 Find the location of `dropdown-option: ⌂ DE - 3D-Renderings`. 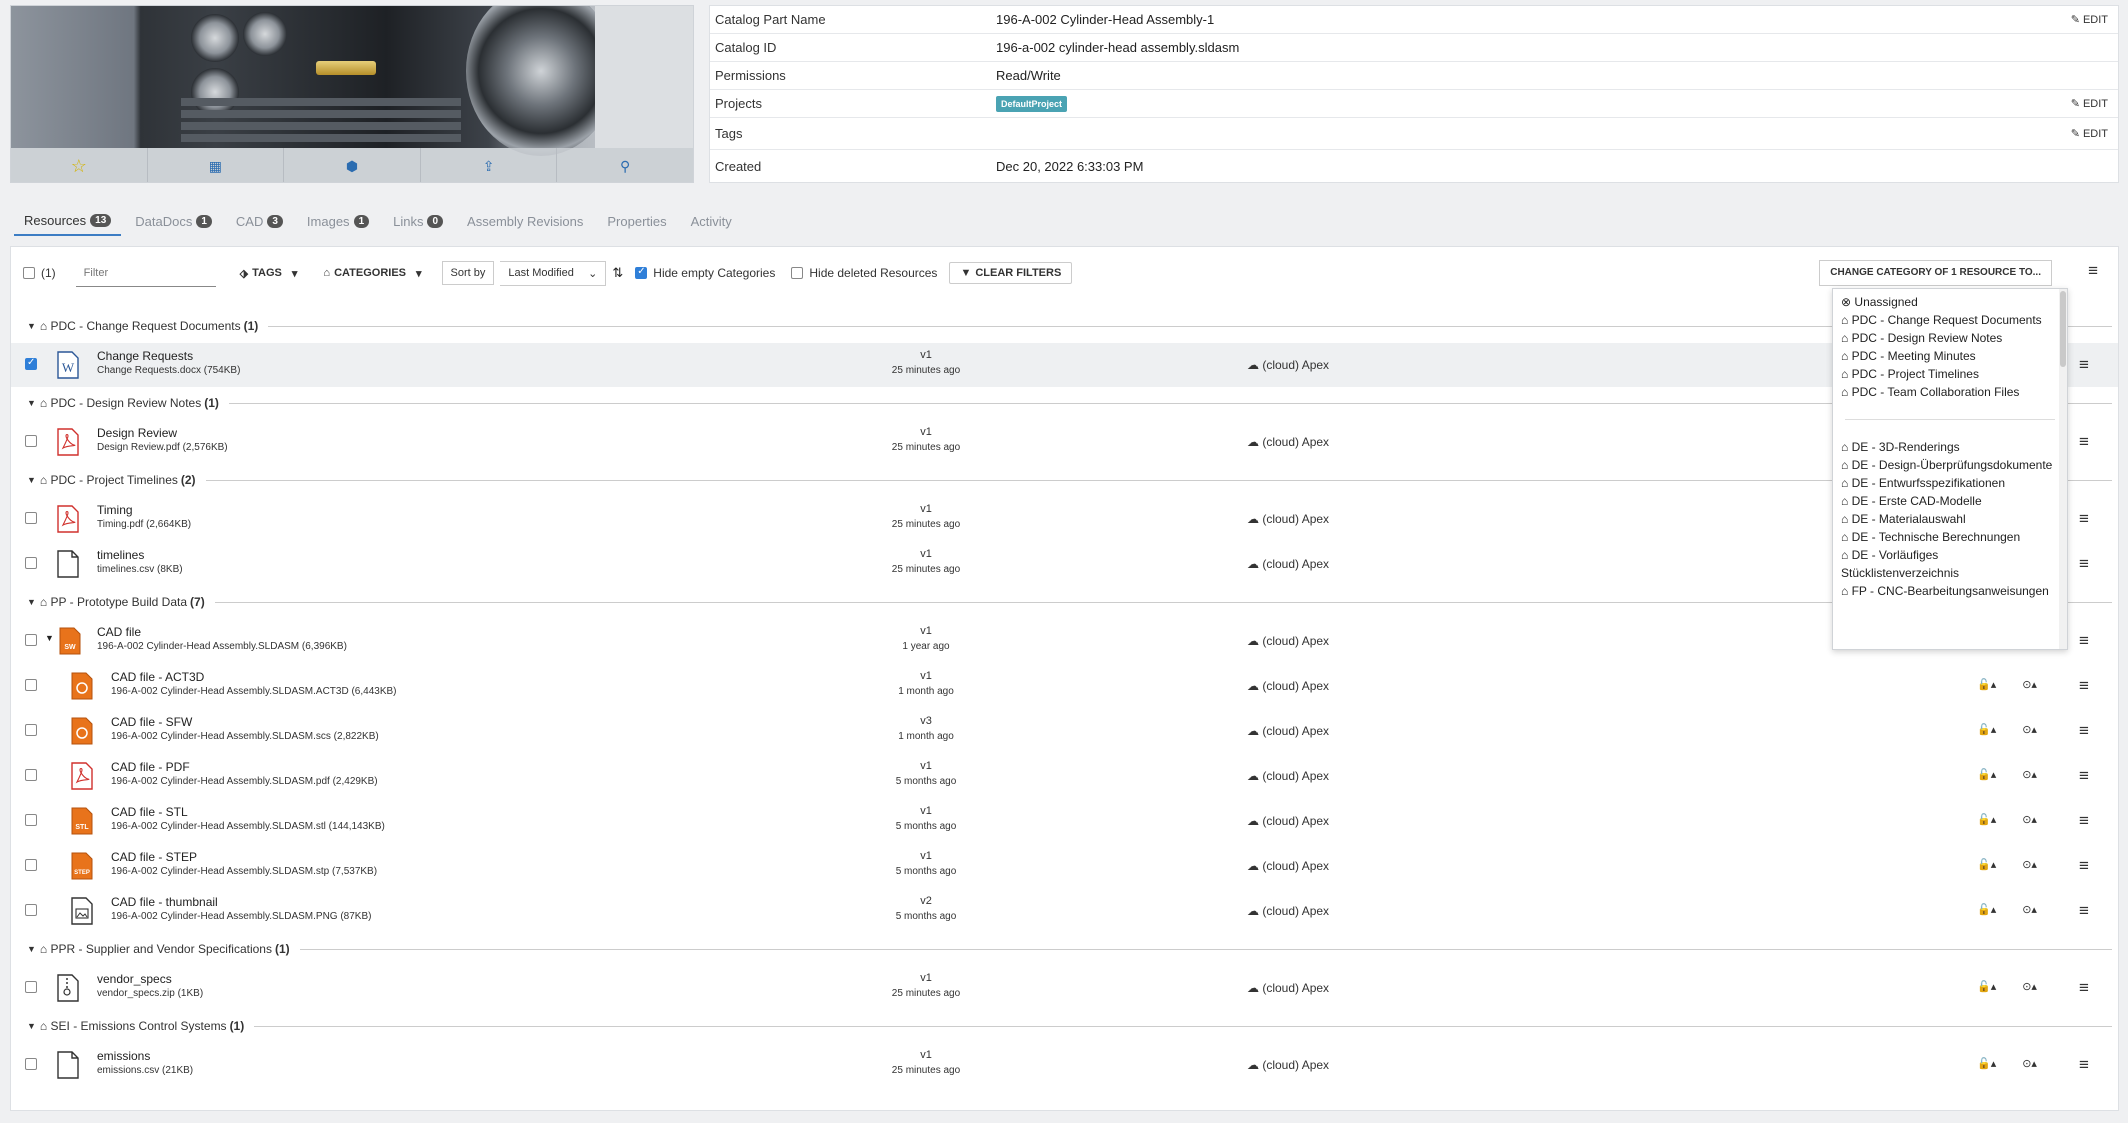

dropdown-option: ⌂ DE - 3D-Renderings is located at coordinates (1950, 447).